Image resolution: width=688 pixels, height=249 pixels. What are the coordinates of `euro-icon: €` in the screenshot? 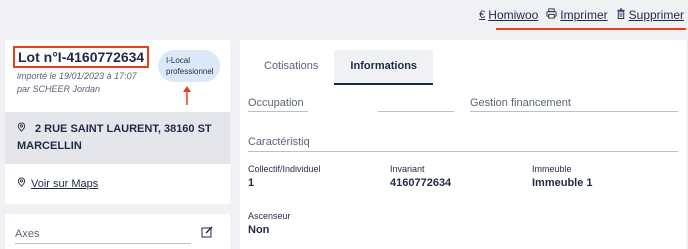 It's located at (482, 15).